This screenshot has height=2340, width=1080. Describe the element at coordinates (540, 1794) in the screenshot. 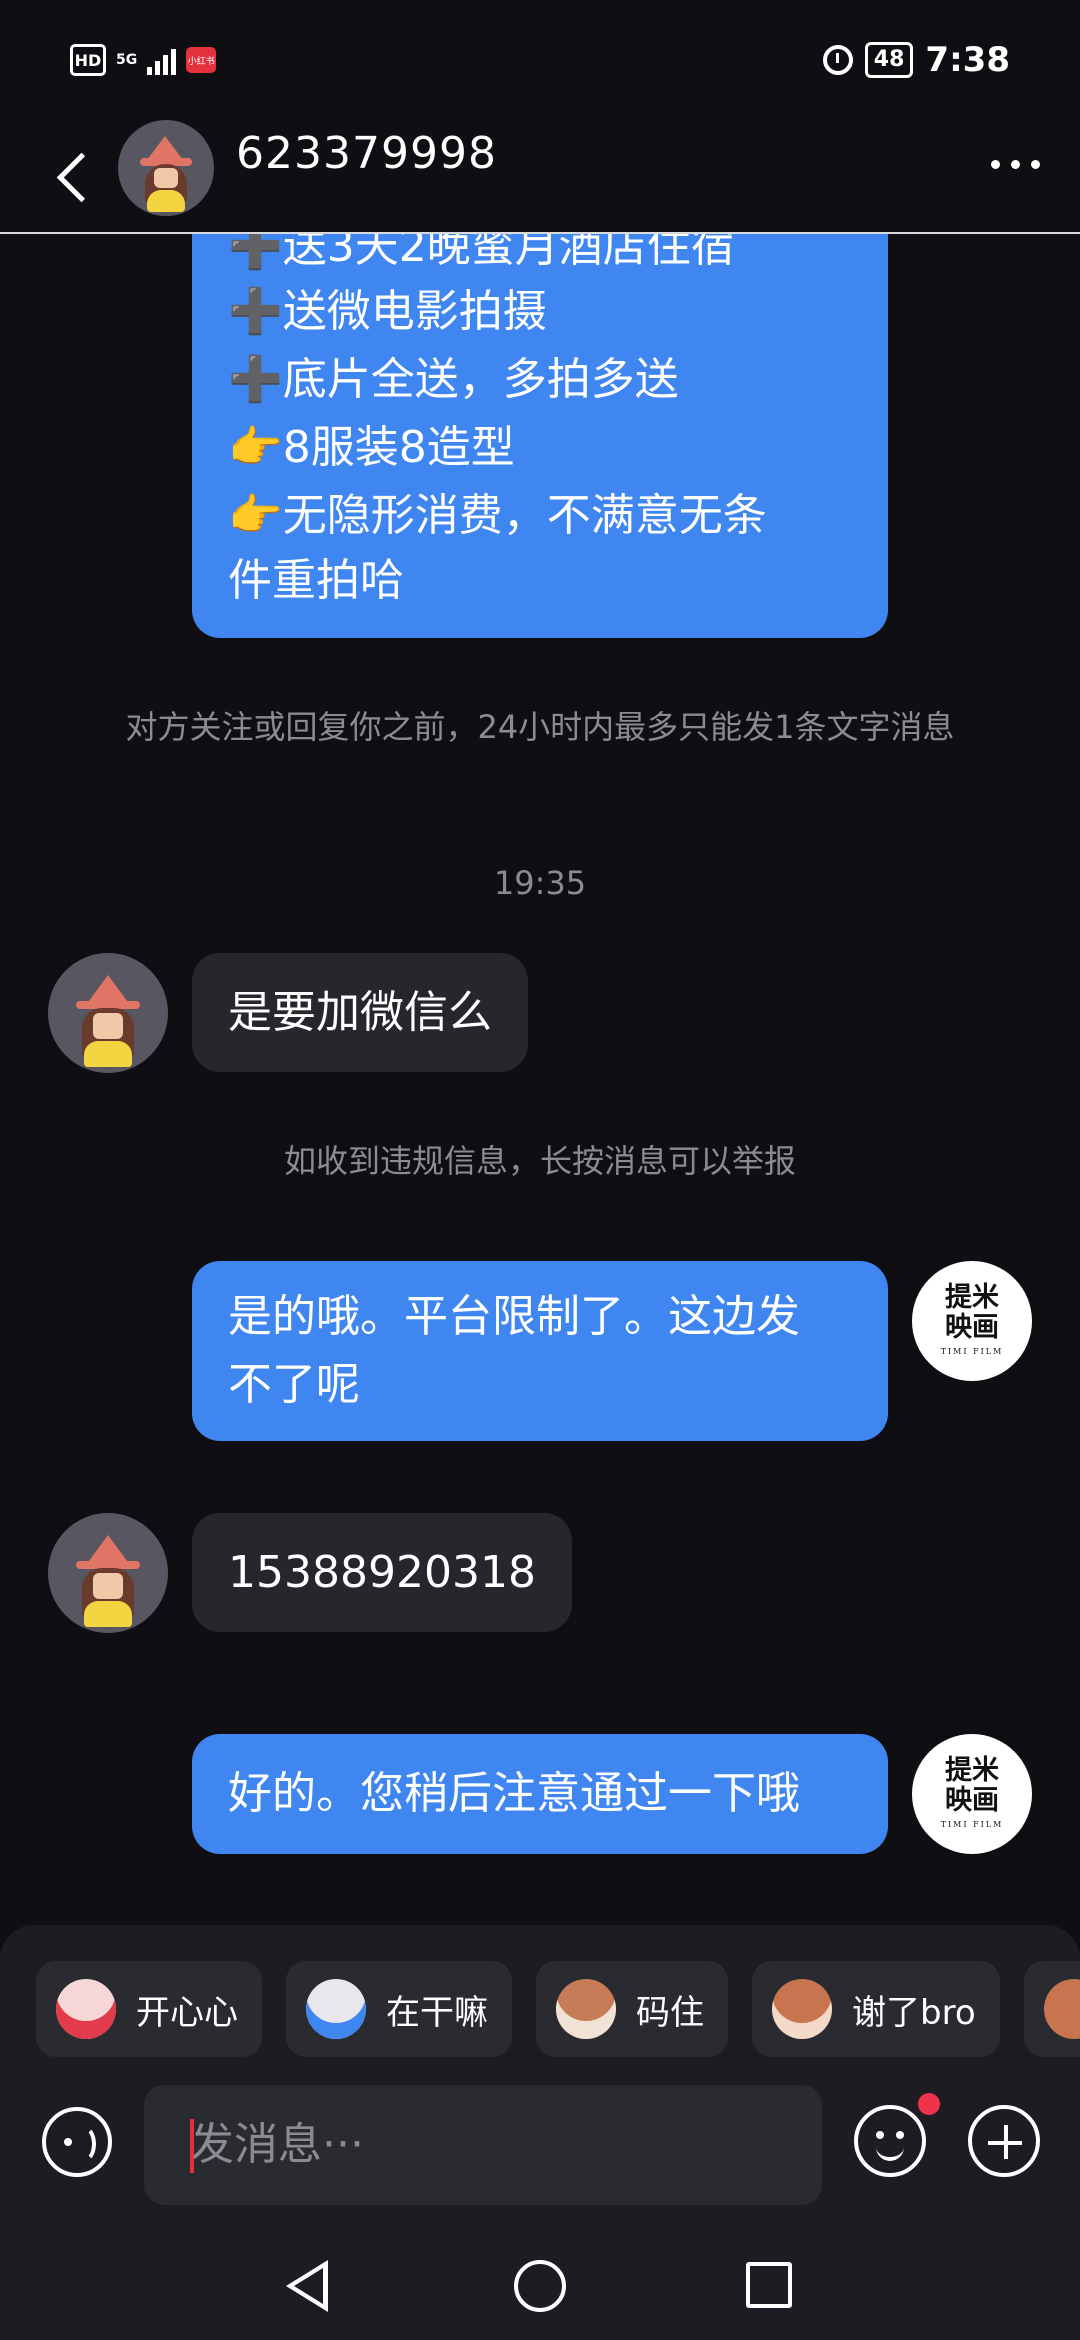

I see `outgoing-message: 好的。您稍后注意通过一下哦` at that location.